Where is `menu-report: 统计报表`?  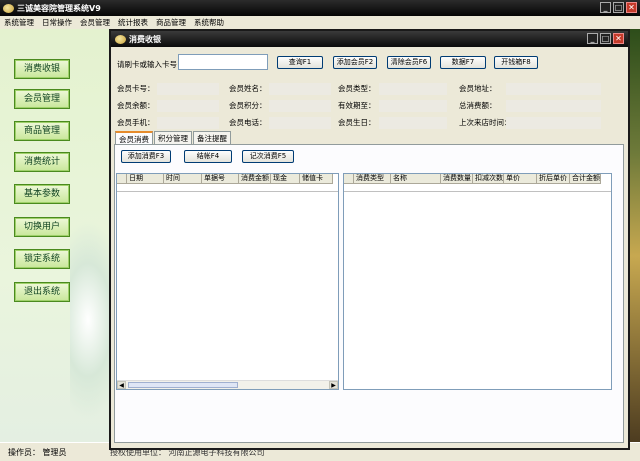
menu-report: 统计报表 is located at coordinates (133, 22).